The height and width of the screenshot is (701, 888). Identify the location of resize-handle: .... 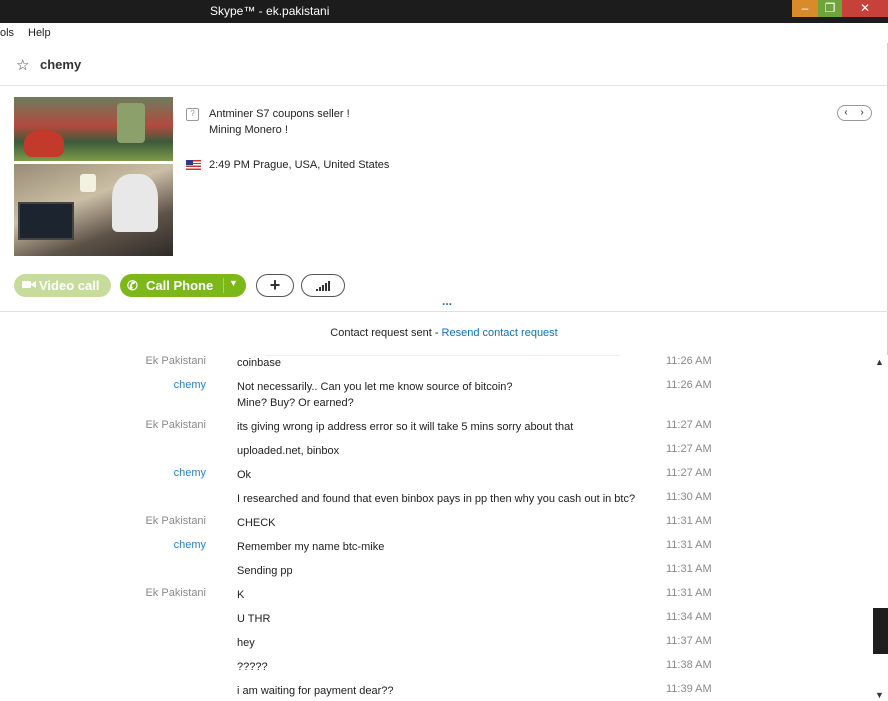
(447, 301).